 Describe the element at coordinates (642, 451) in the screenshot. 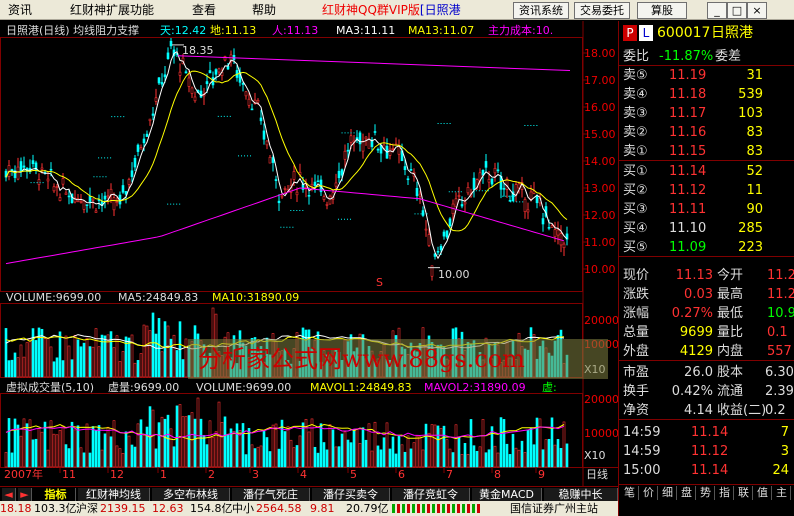

I see `tick-time: 14:59` at that location.